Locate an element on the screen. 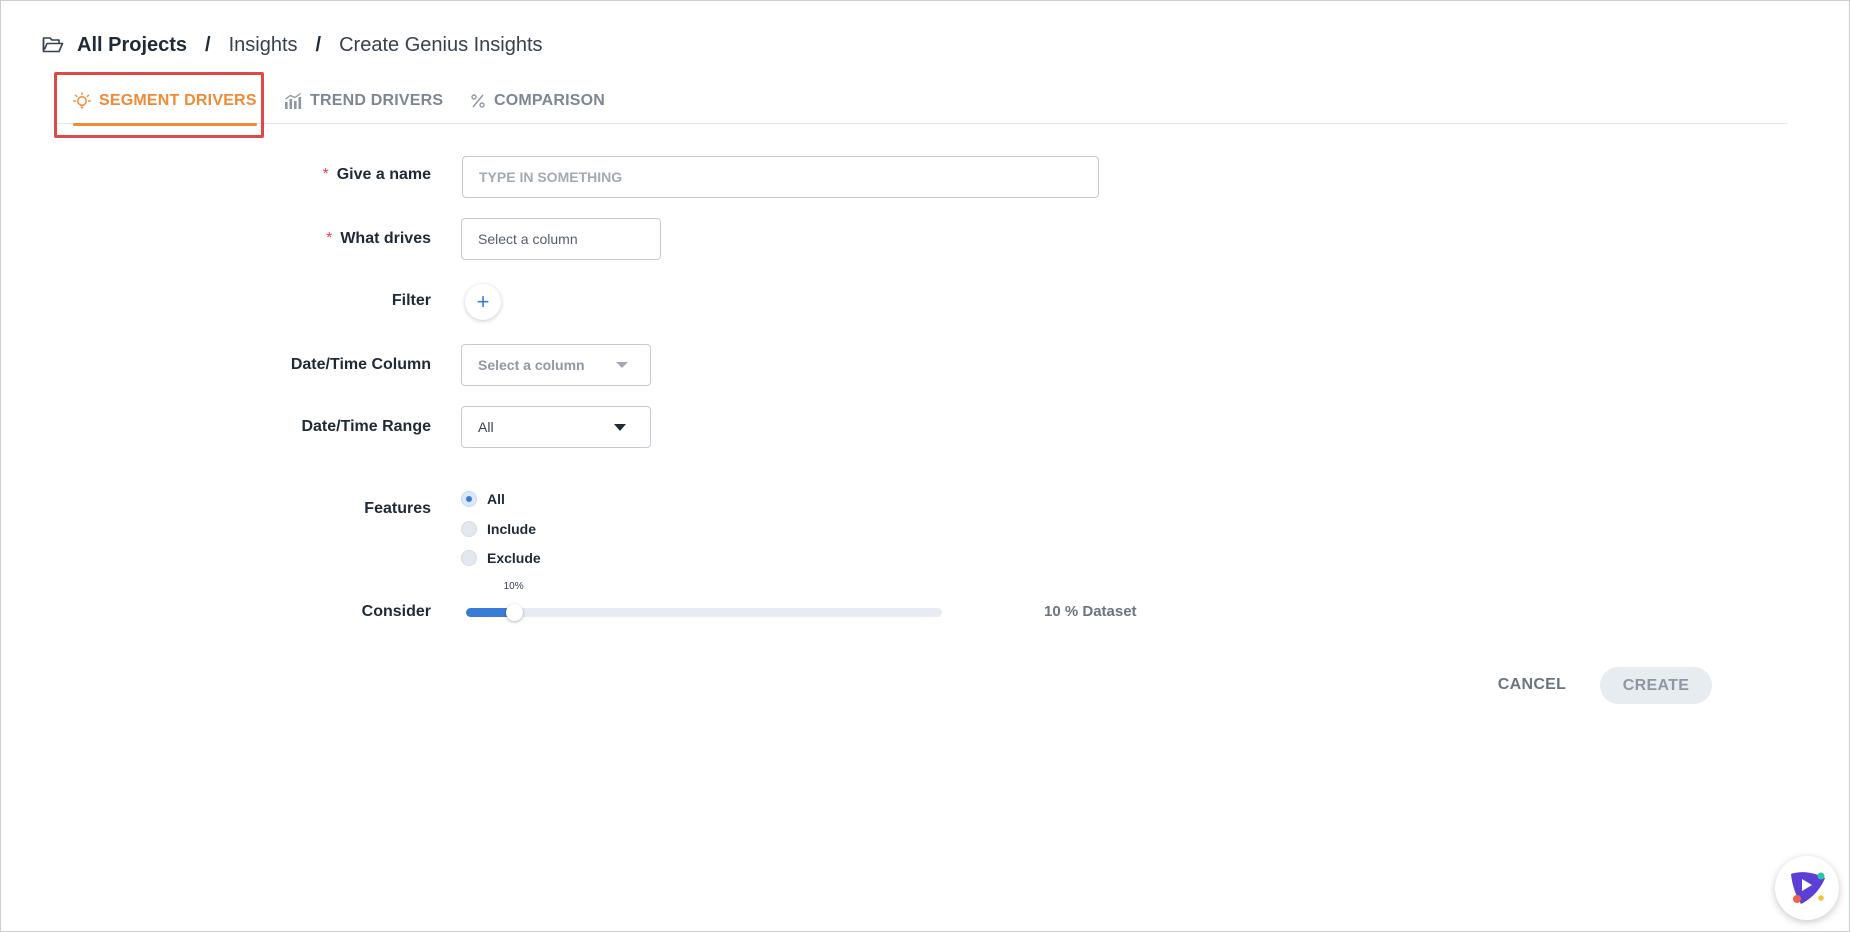  datetime-range-label: Date/Time Range is located at coordinates (366, 426).